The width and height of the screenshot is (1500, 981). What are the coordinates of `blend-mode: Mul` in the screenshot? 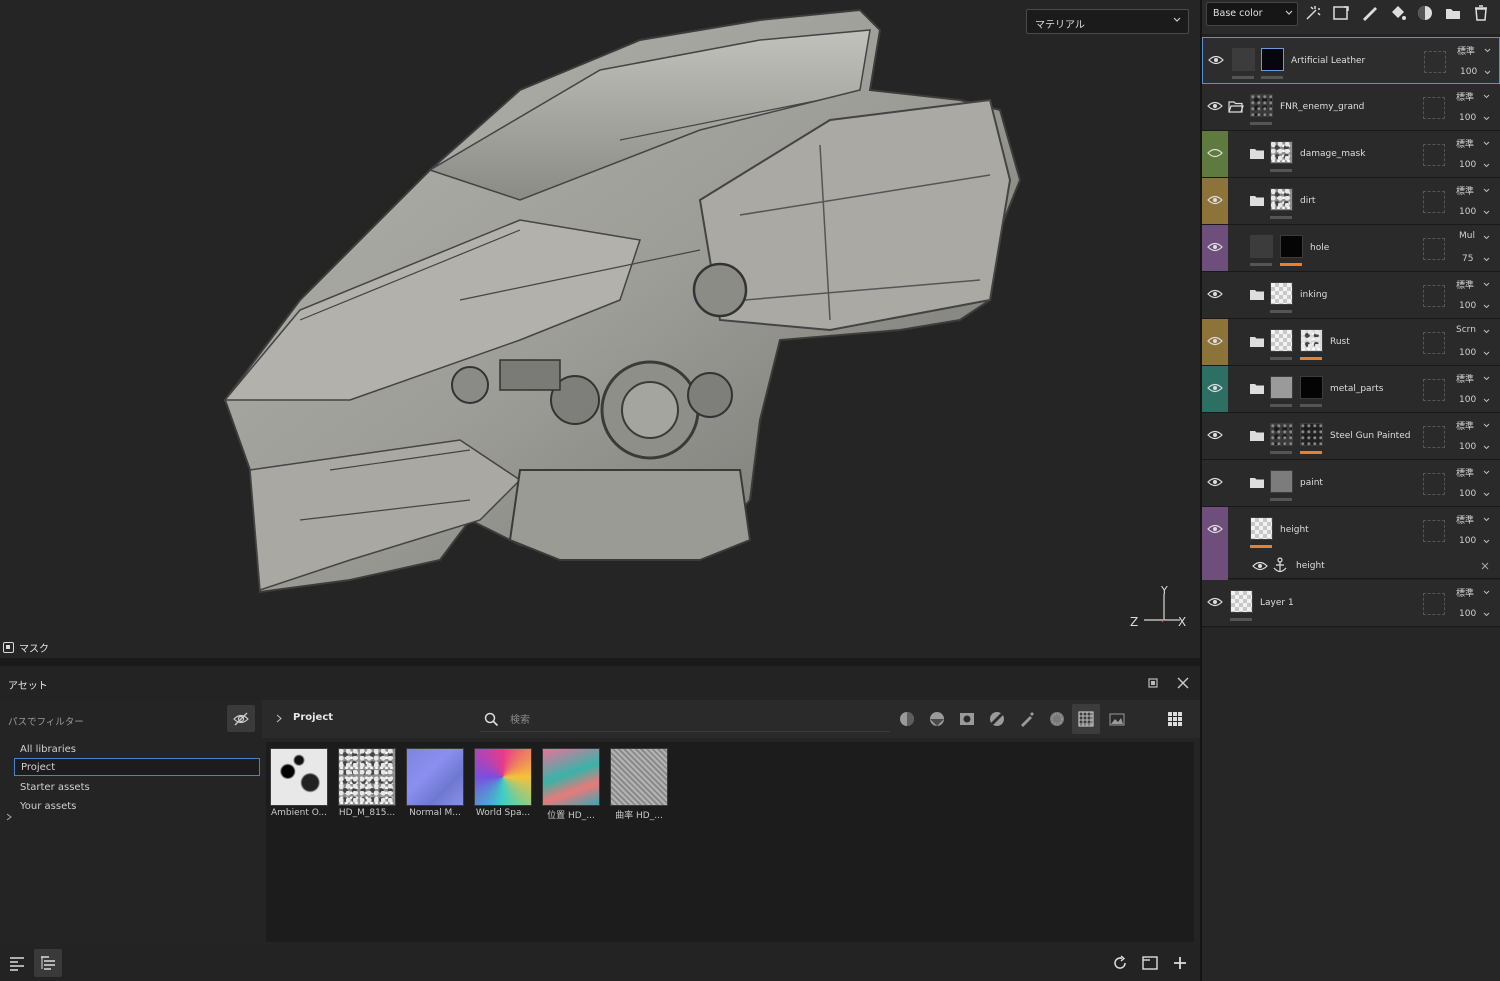 It's located at (1467, 236).